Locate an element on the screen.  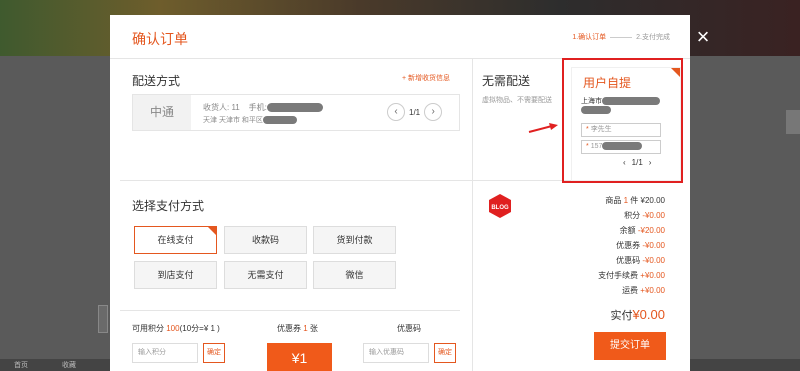
modal-title: 确认订单 is located at coordinates (160, 39).